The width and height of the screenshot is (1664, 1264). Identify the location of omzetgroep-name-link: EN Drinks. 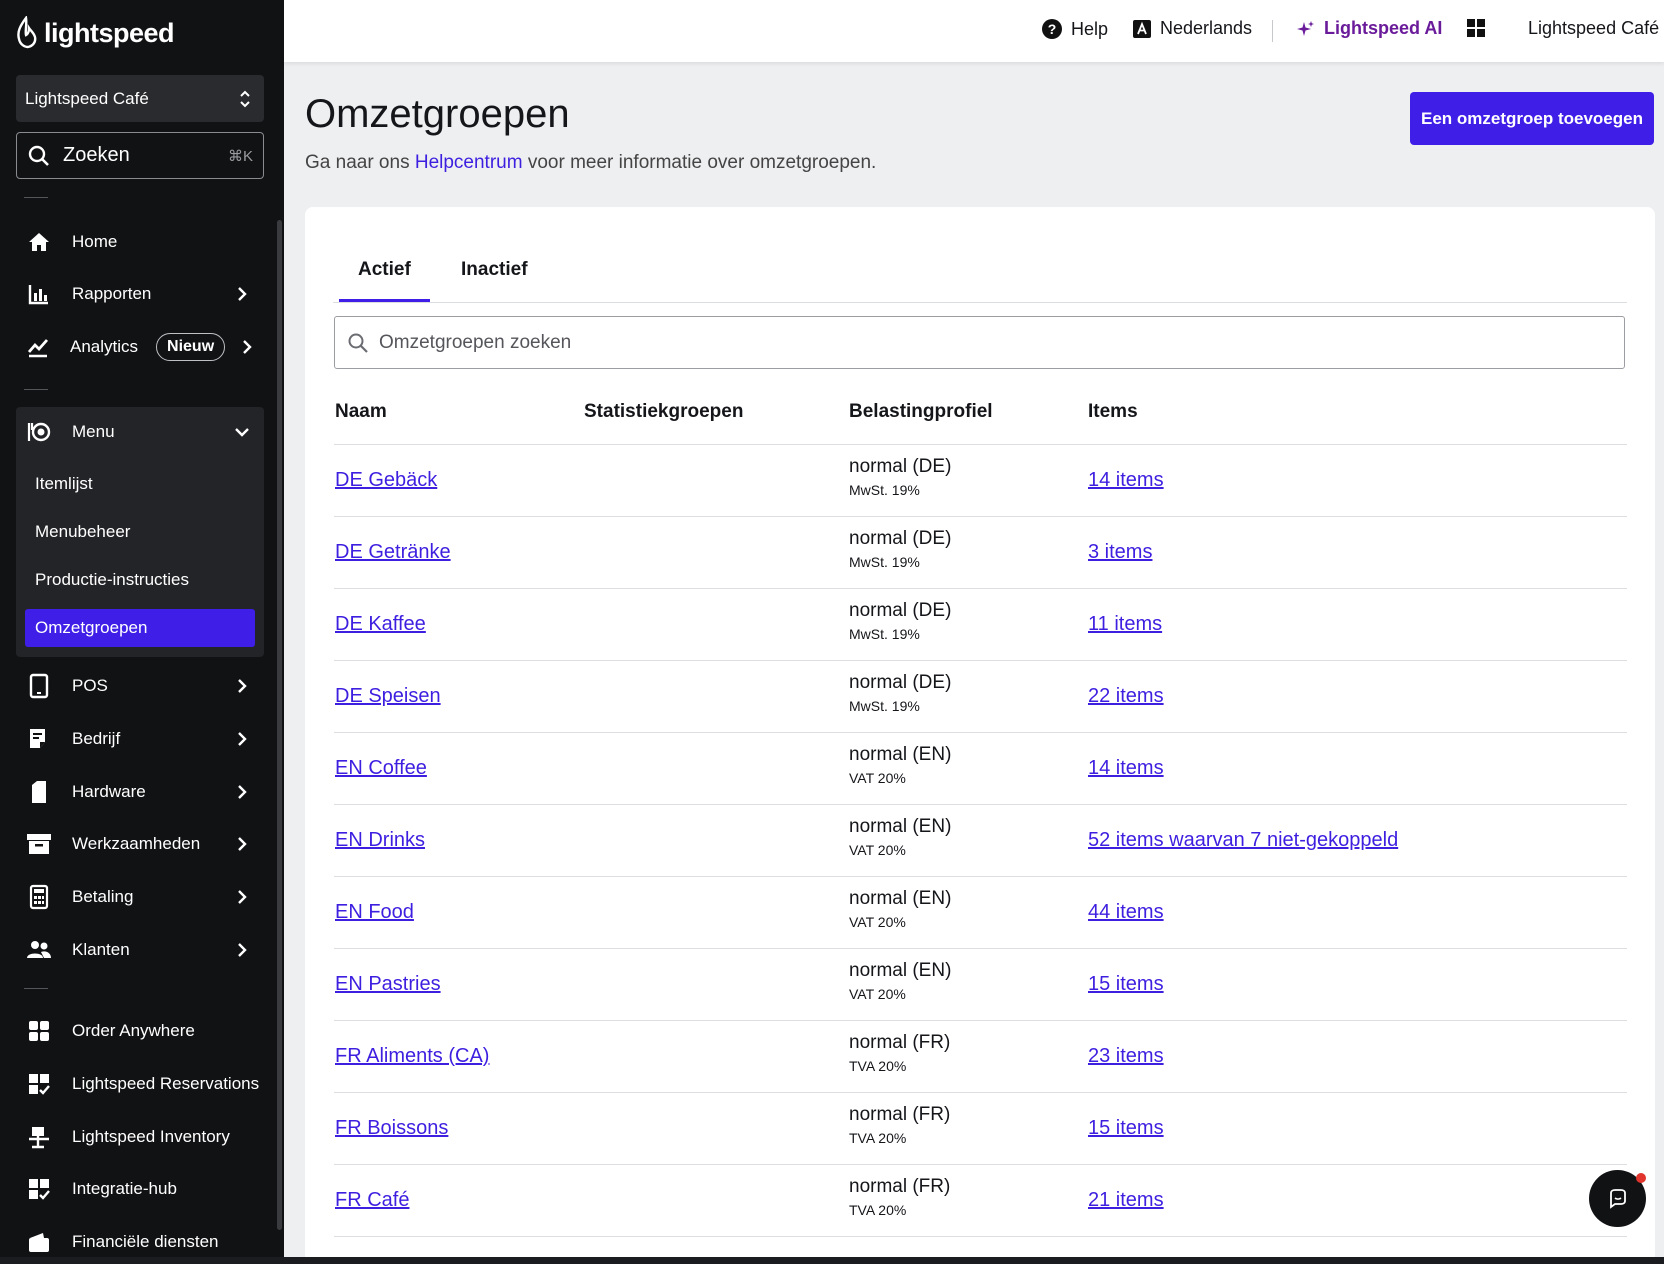
(380, 840).